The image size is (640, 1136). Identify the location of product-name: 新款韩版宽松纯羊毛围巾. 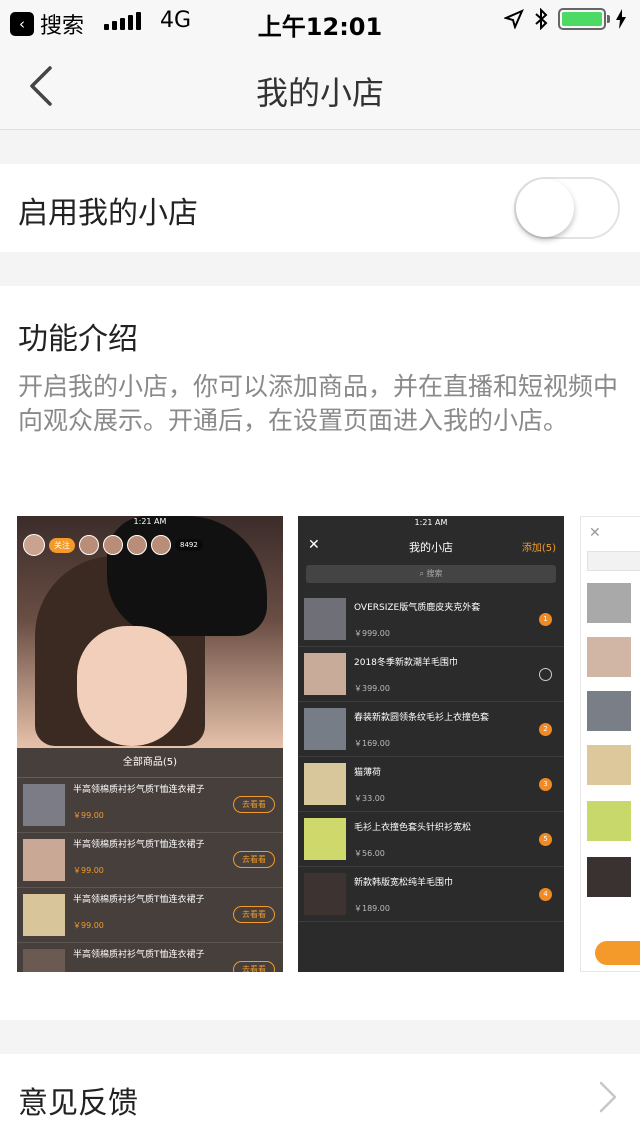
(404, 883).